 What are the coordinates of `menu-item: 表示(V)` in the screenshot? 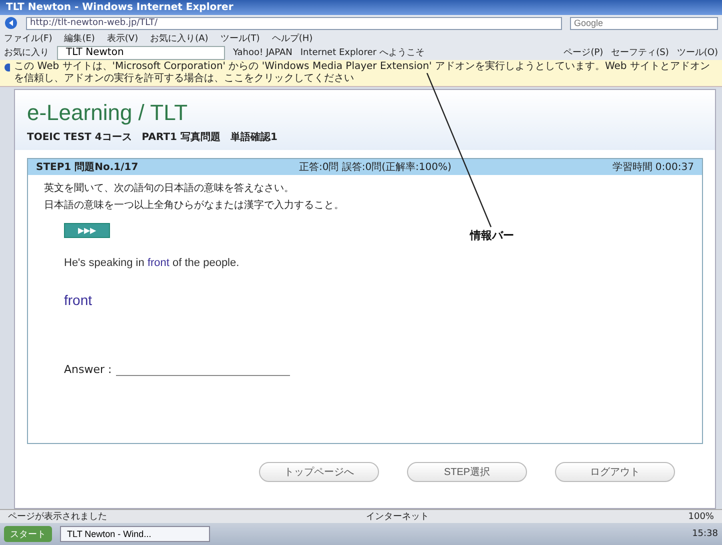 It's located at (122, 38).